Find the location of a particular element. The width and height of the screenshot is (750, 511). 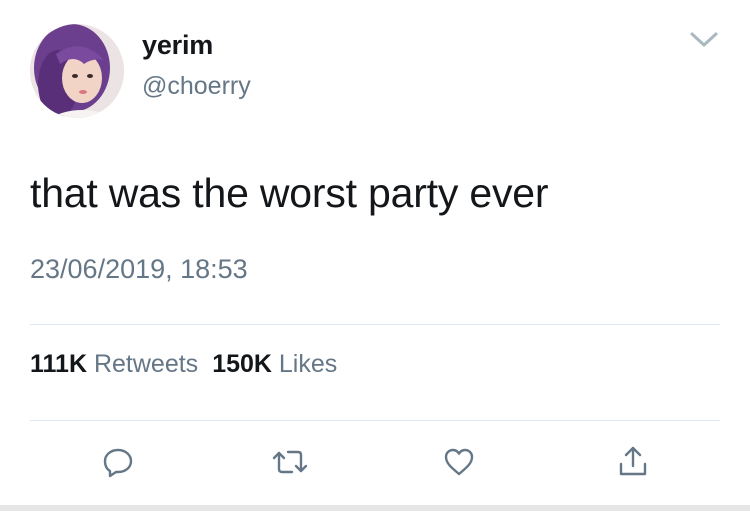

heart-icon is located at coordinates (459, 462).